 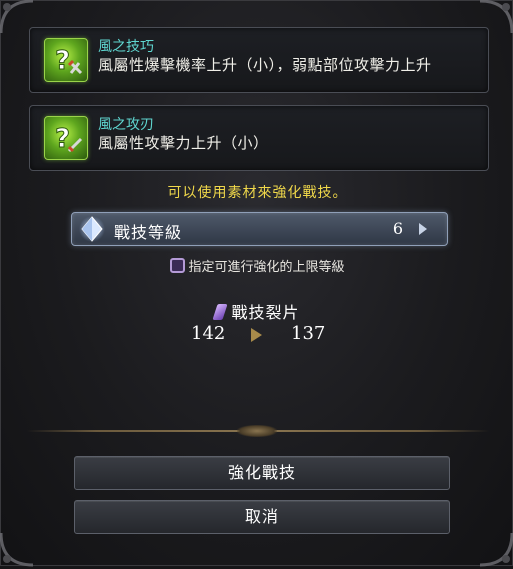 What do you see at coordinates (266, 267) in the screenshot?
I see `limit-note-text: 指定可進行強化的上限等級` at bounding box center [266, 267].